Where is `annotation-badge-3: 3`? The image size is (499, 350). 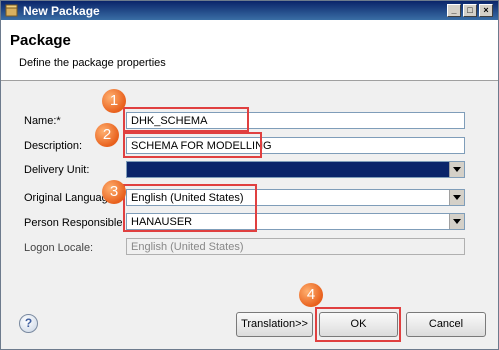 annotation-badge-3: 3 is located at coordinates (114, 192).